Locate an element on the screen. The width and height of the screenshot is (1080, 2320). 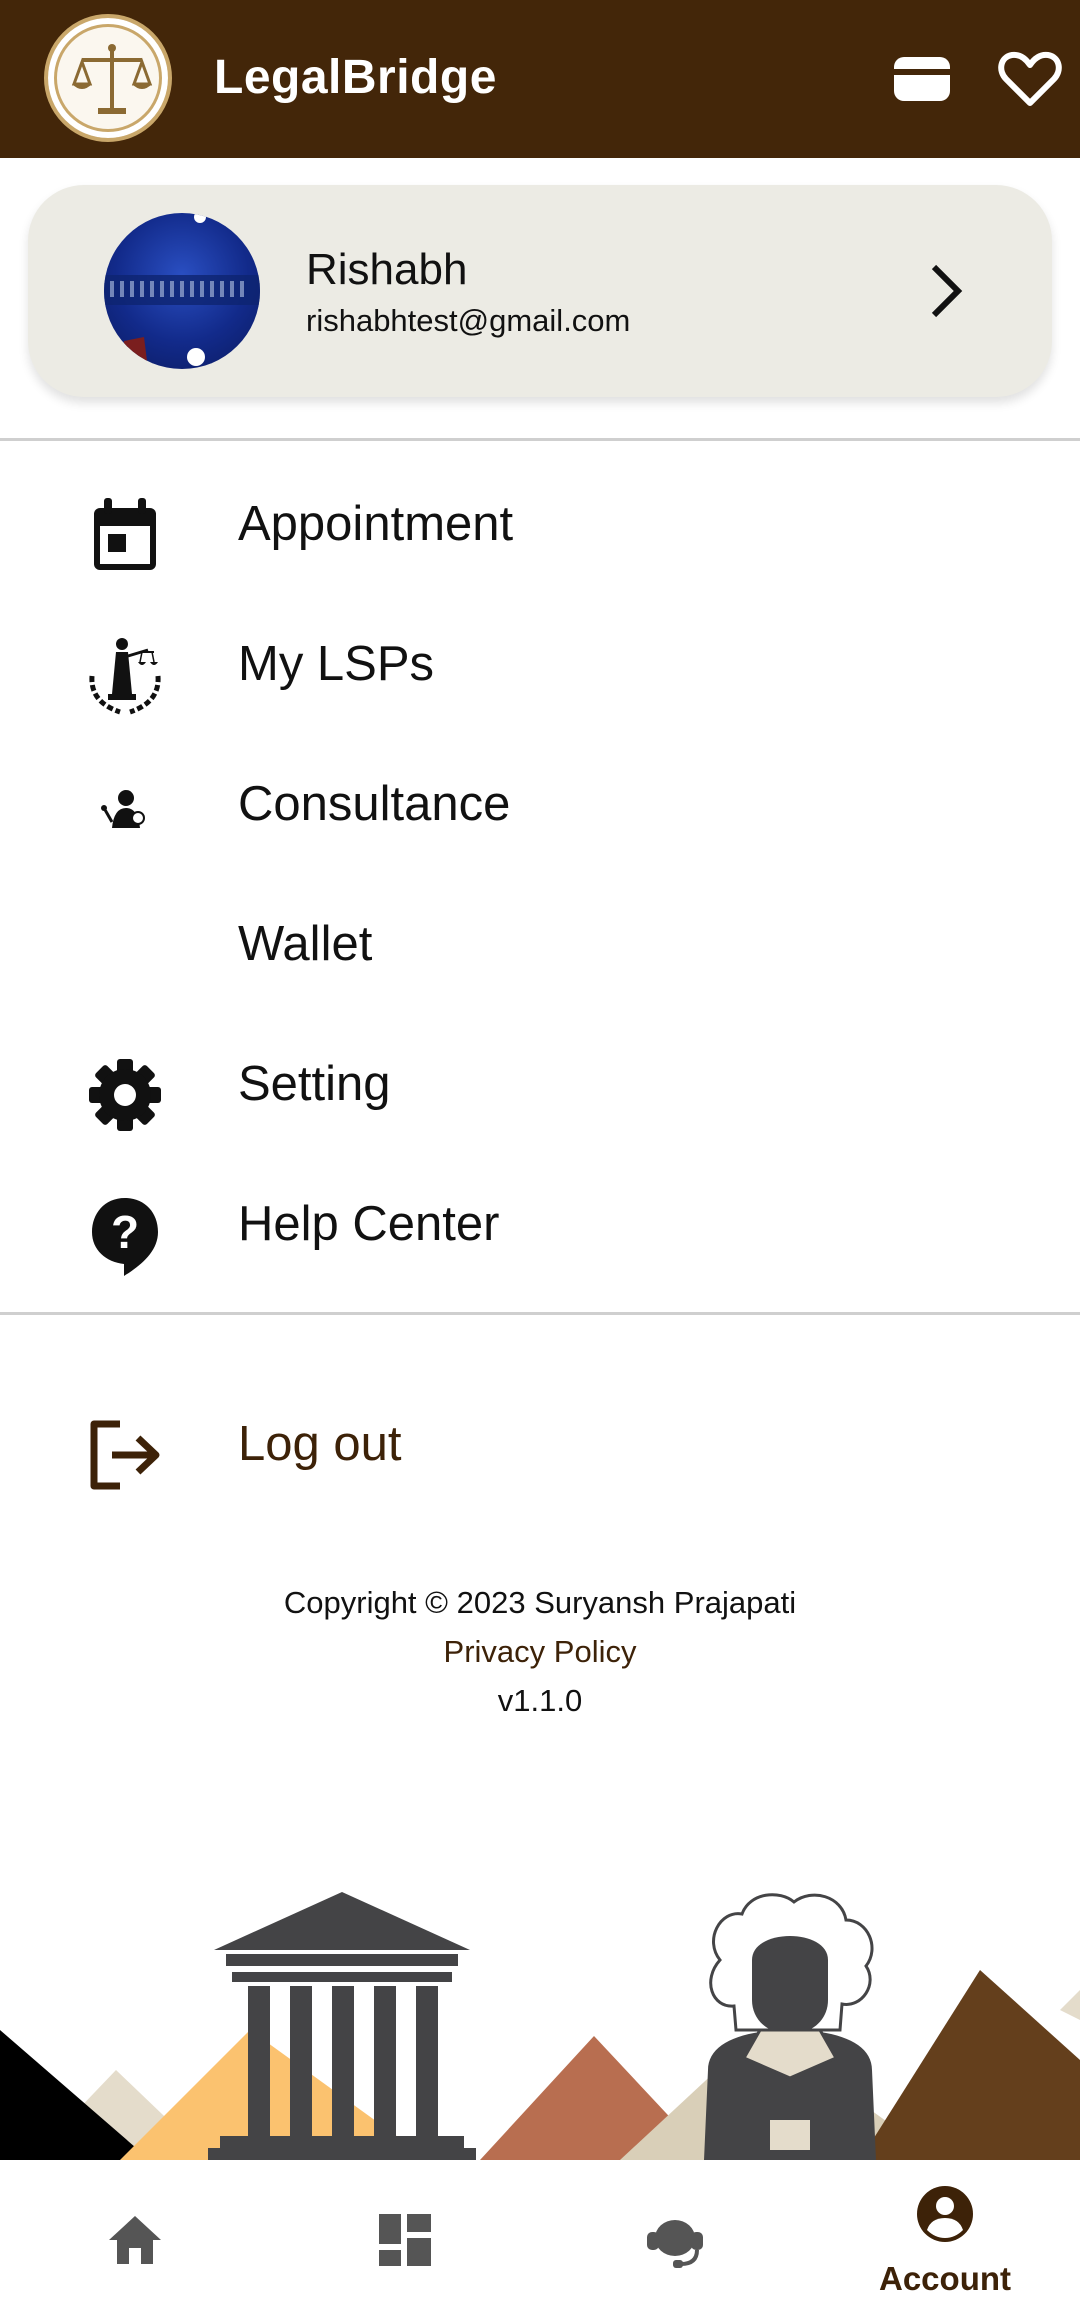
menu-item-help-center: ? Help Center is located at coordinates (540, 1222).